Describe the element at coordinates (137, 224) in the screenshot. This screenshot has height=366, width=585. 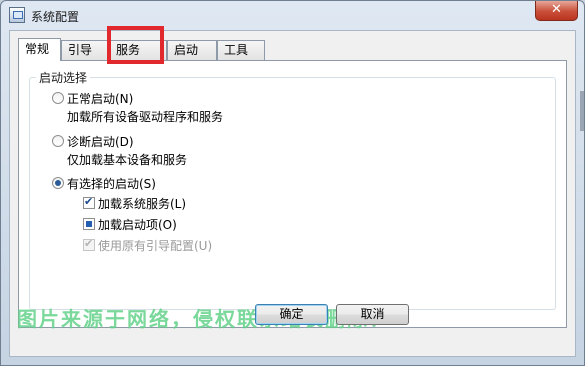
I see `load-startup-items-label: 加载启动项(O)` at that location.